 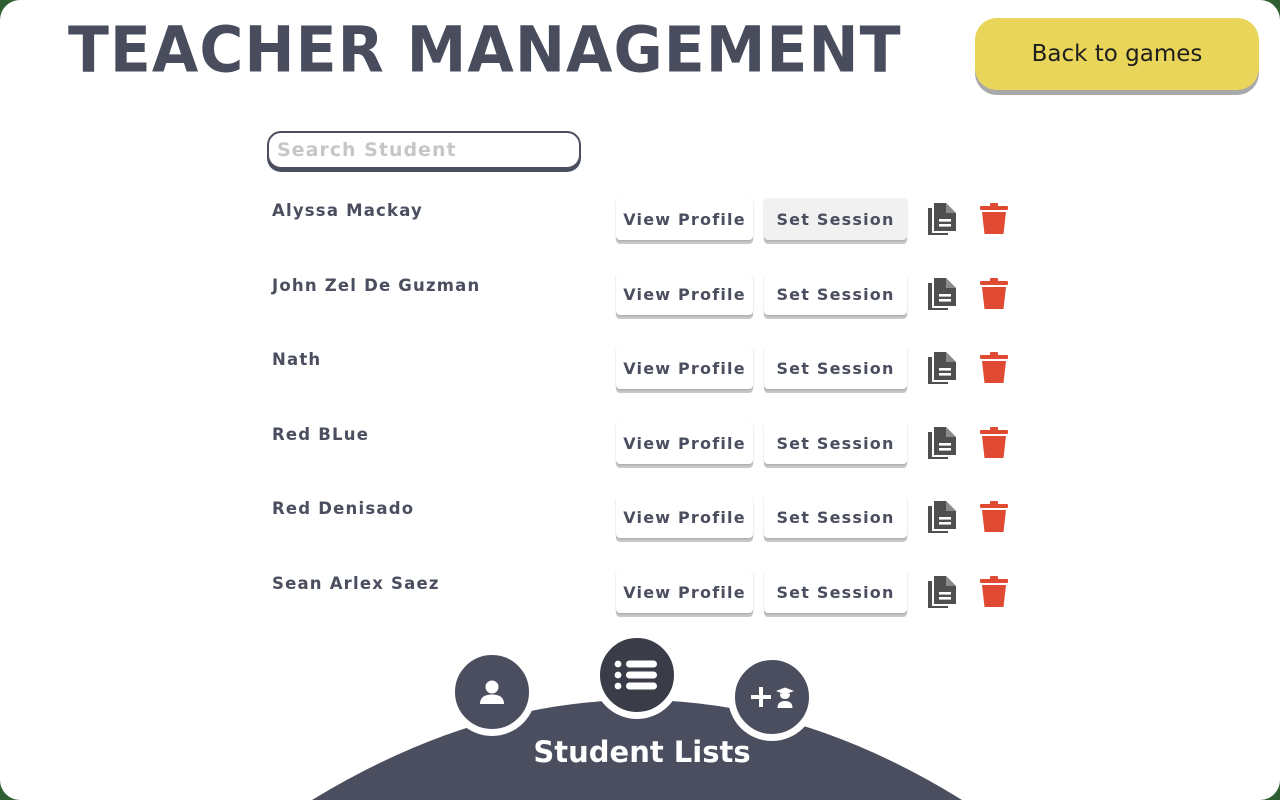 I want to click on nav-profile-button, so click(x=492, y=692).